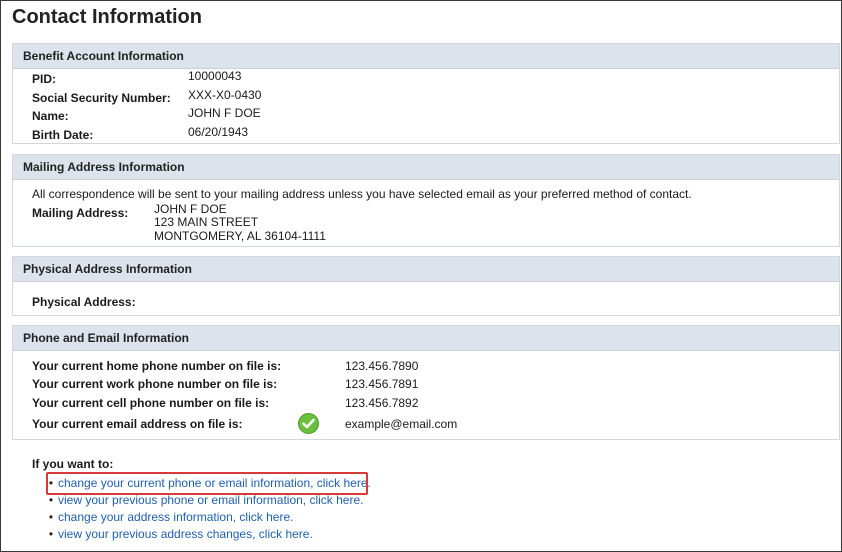 This screenshot has height=552, width=842. Describe the element at coordinates (382, 384) in the screenshot. I see `work-phone-value: 123.456.7891` at that location.